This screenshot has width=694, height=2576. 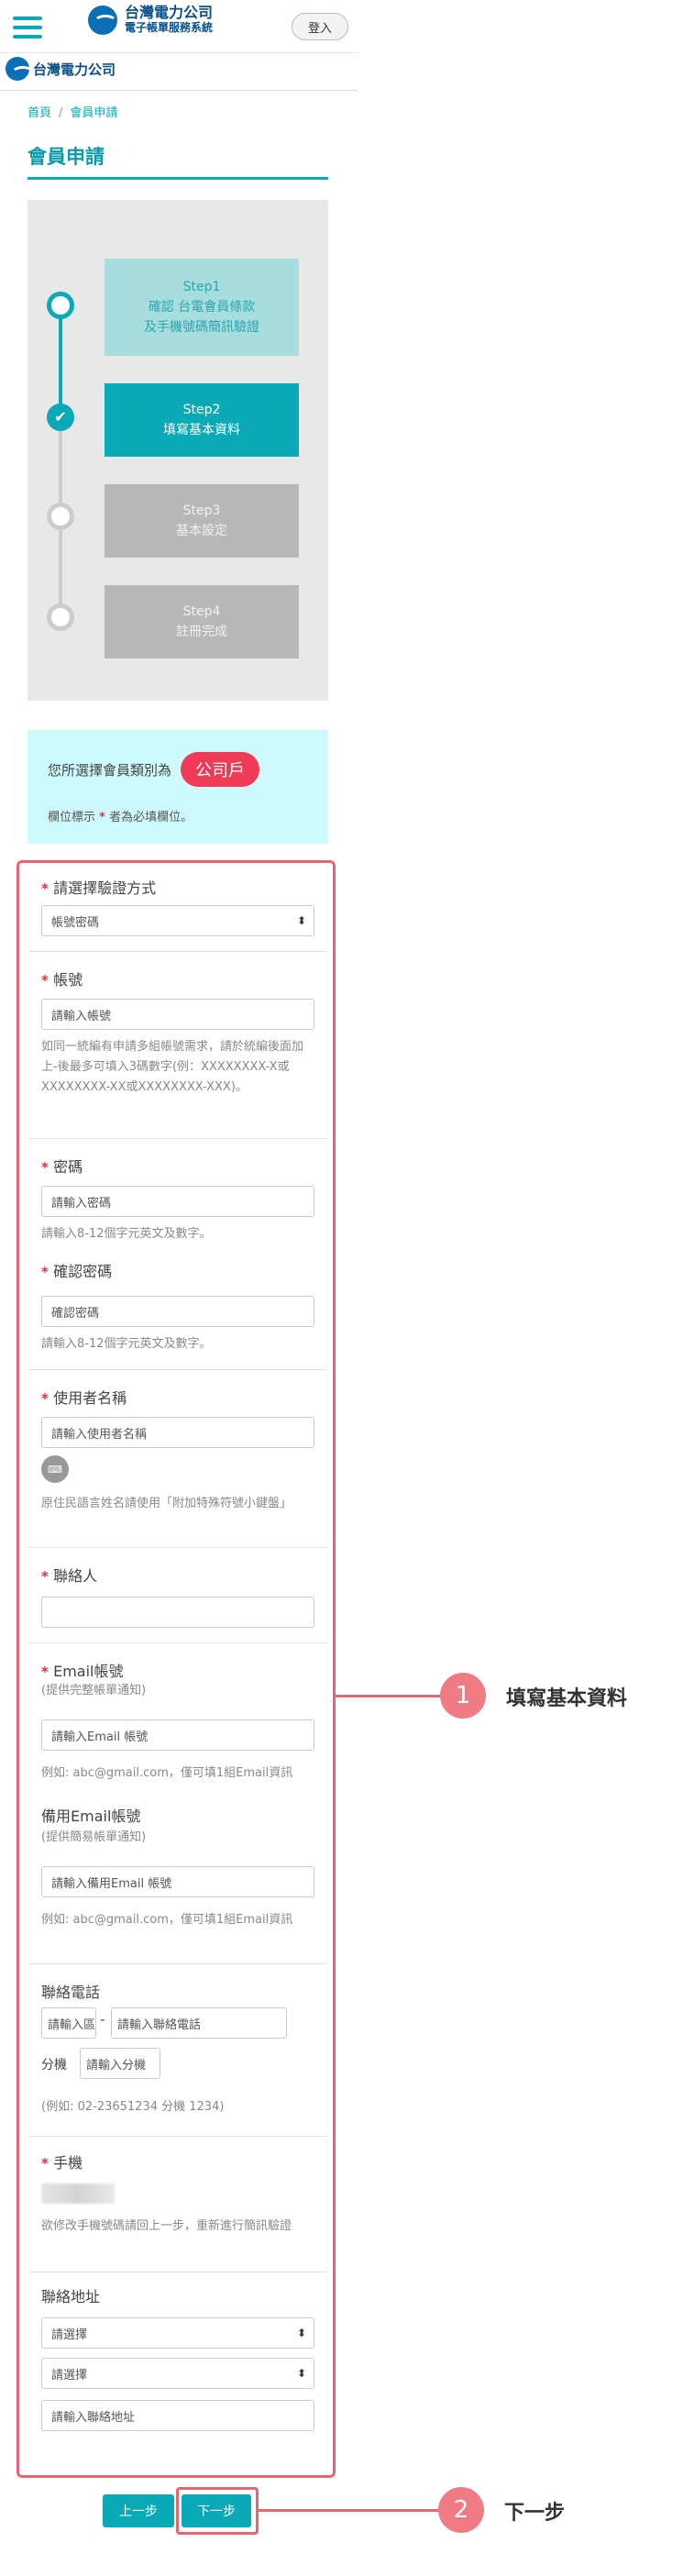 I want to click on phone-dash: -, so click(x=102, y=2019).